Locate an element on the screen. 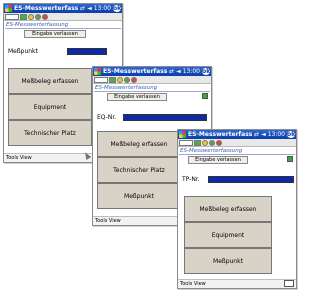  field-label: EQ-Nr. is located at coordinates (107, 117).